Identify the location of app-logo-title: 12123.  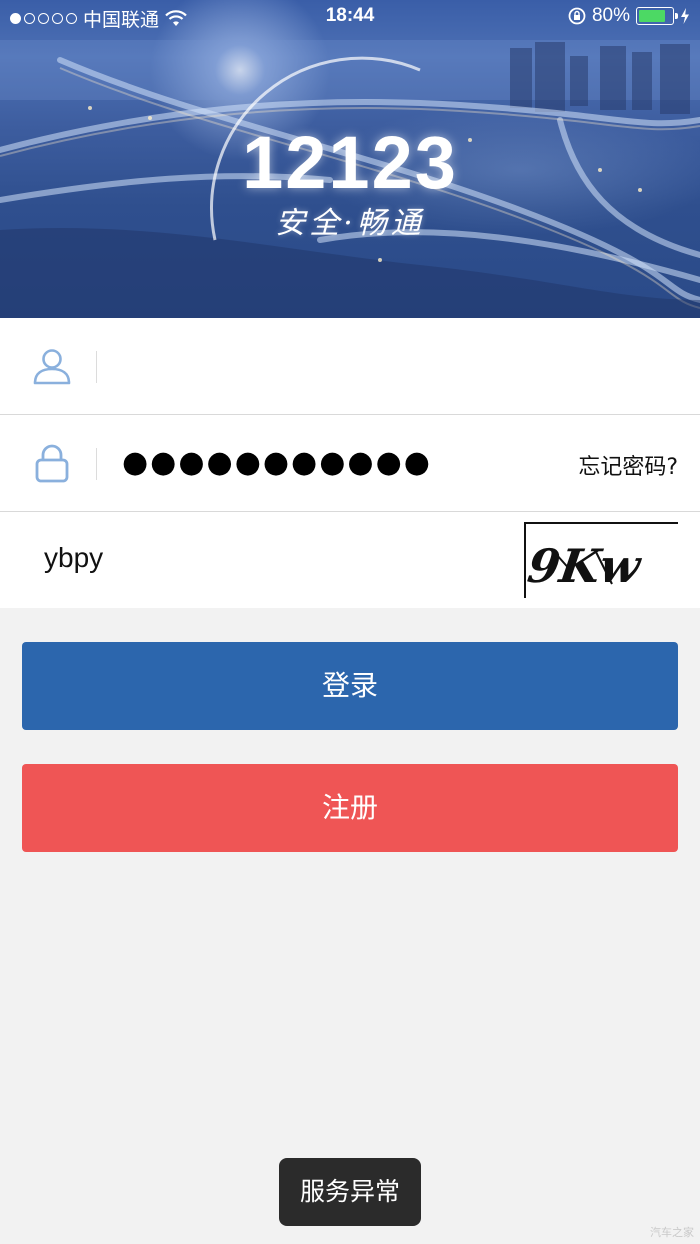
(350, 162).